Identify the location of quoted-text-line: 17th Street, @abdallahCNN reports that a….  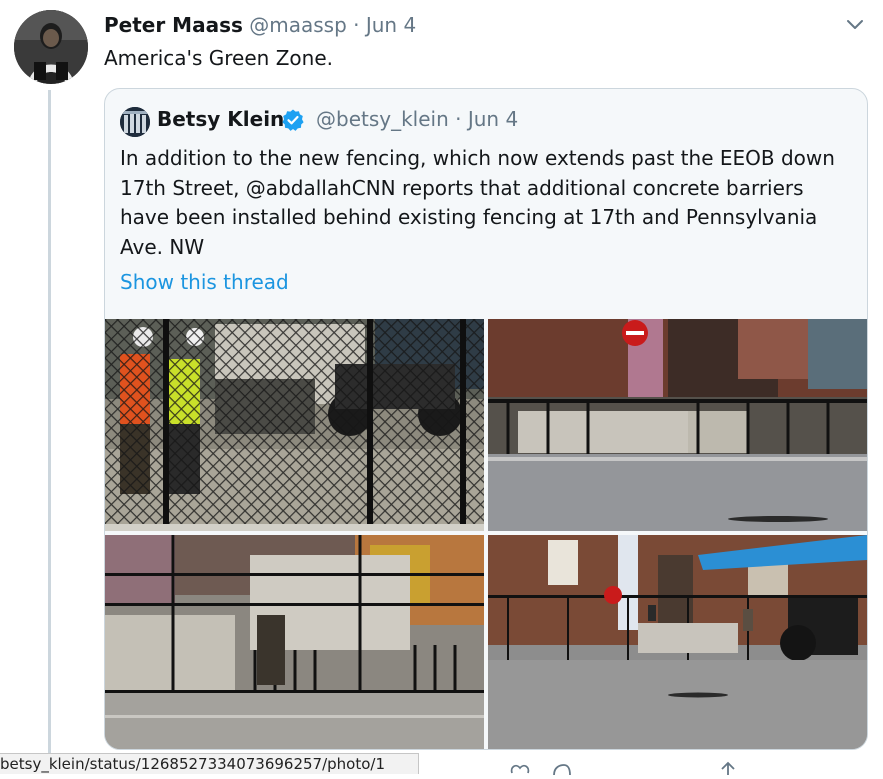
(462, 187).